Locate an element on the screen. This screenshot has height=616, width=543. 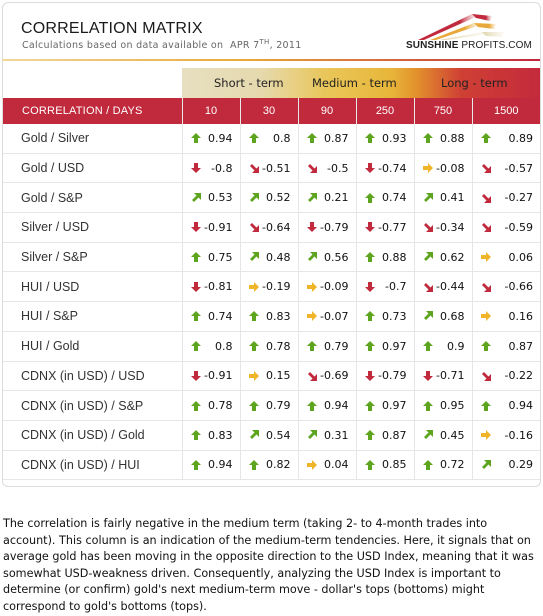
correlation-cell: -0.16 is located at coordinates (506, 435).